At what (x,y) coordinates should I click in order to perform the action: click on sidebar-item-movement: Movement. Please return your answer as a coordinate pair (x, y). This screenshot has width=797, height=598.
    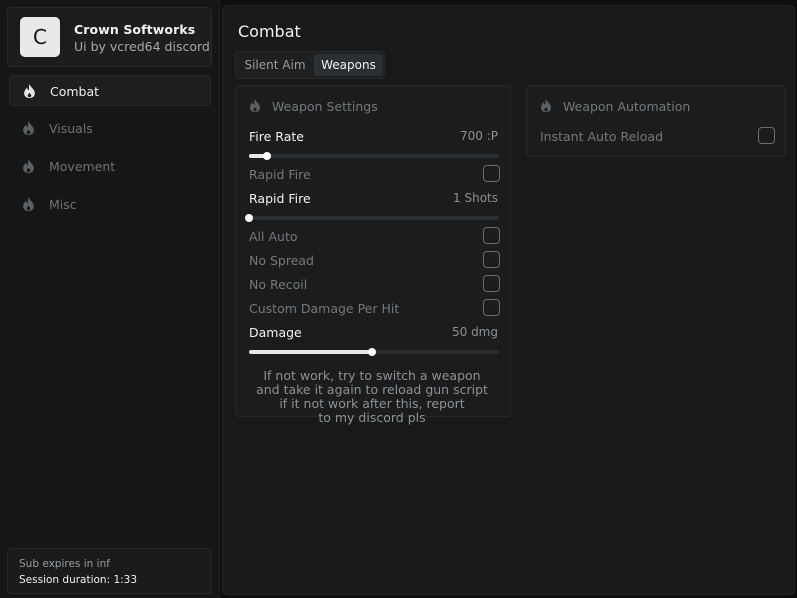
    Looking at the image, I should click on (110, 166).